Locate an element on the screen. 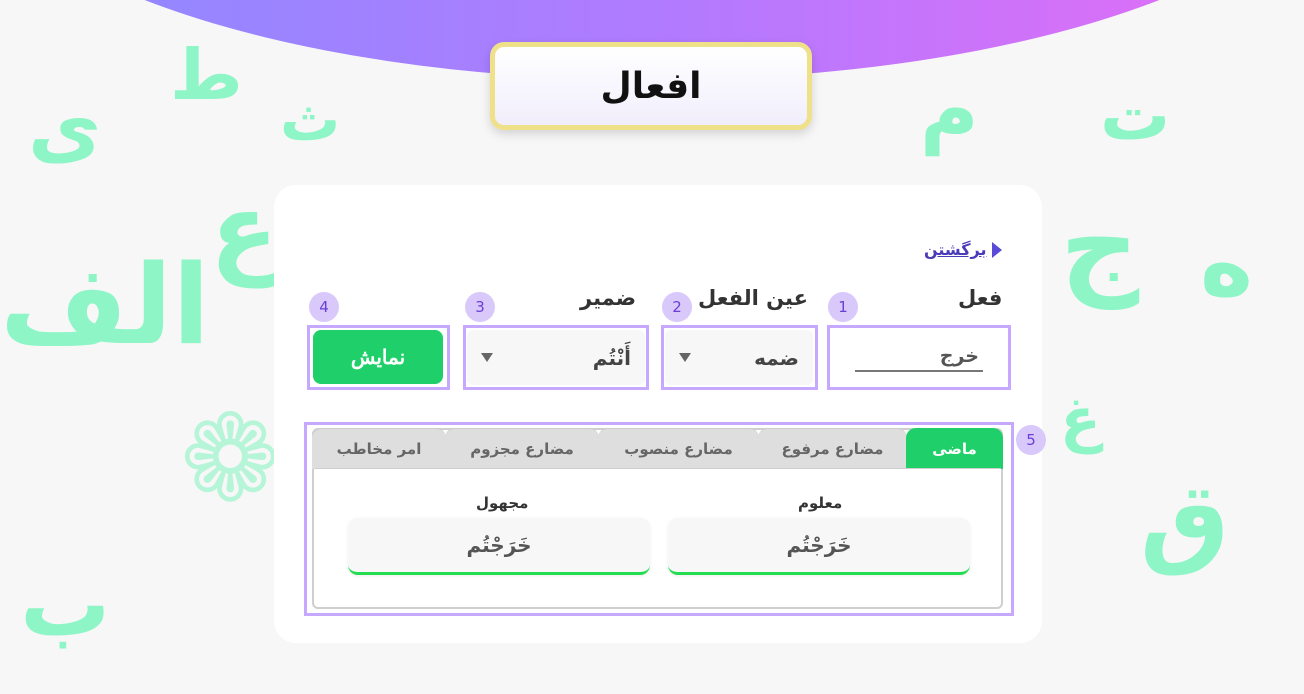 The width and height of the screenshot is (1304, 694). verb-label: فعل is located at coordinates (980, 298).